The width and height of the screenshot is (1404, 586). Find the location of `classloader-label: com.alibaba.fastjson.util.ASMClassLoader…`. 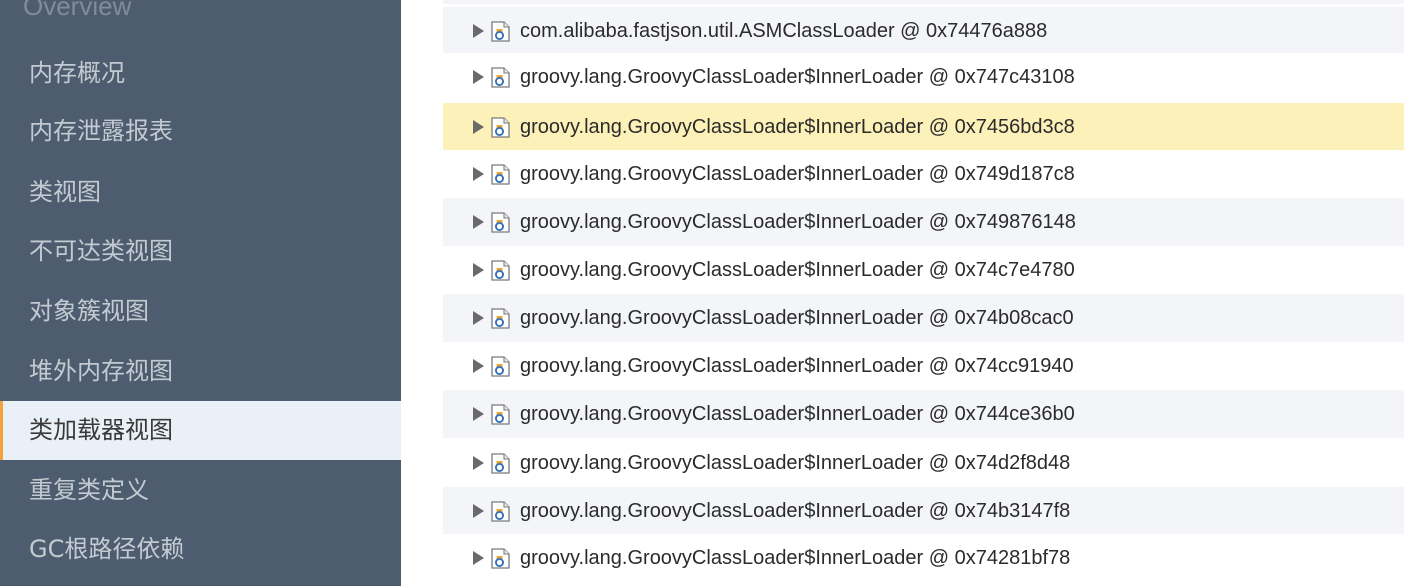

classloader-label: com.alibaba.fastjson.util.ASMClassLoader… is located at coordinates (784, 30).